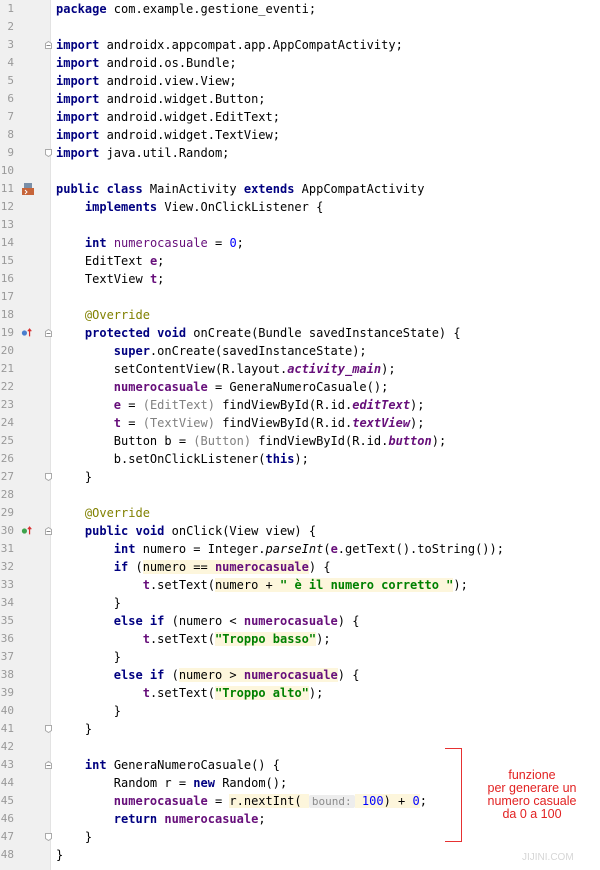 Image resolution: width=600 pixels, height=870 pixels. I want to click on code-text: @Override, so click(117, 513).